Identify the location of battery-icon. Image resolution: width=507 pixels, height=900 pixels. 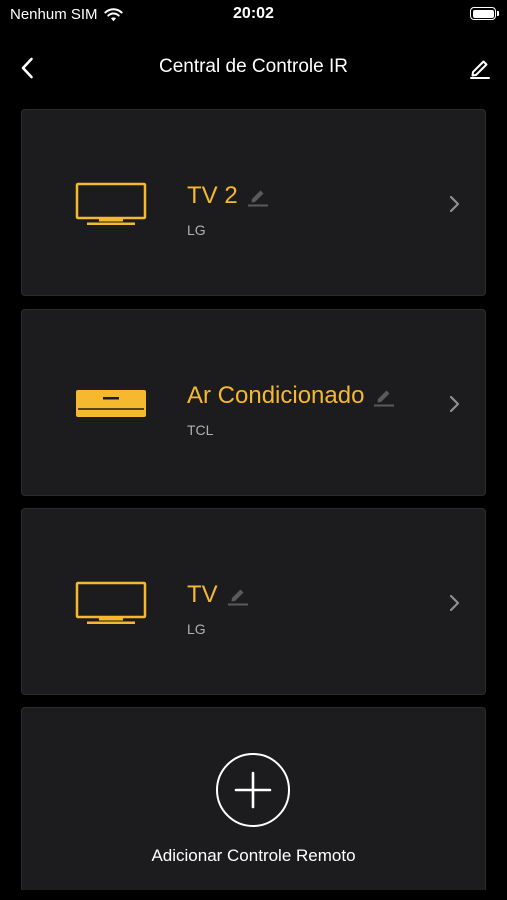
(484, 13).